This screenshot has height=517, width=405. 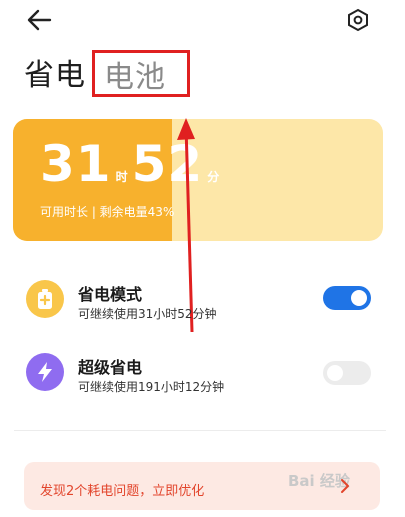 What do you see at coordinates (147, 314) in the screenshot?
I see `power-saving-mode-subtitle: 可继续使用31小时52分钟` at bounding box center [147, 314].